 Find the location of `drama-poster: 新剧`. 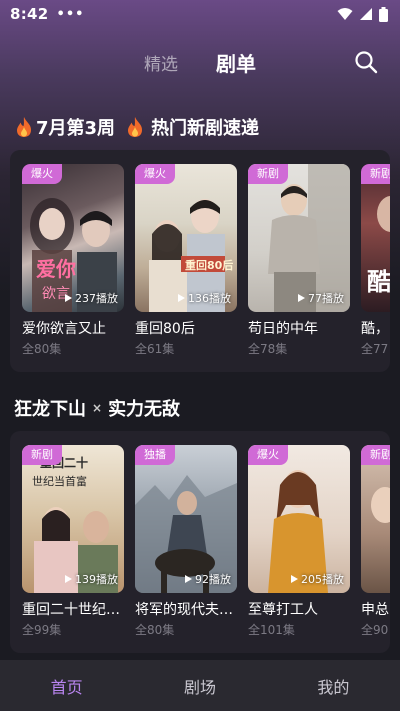

drama-poster: 新剧 is located at coordinates (375, 519).